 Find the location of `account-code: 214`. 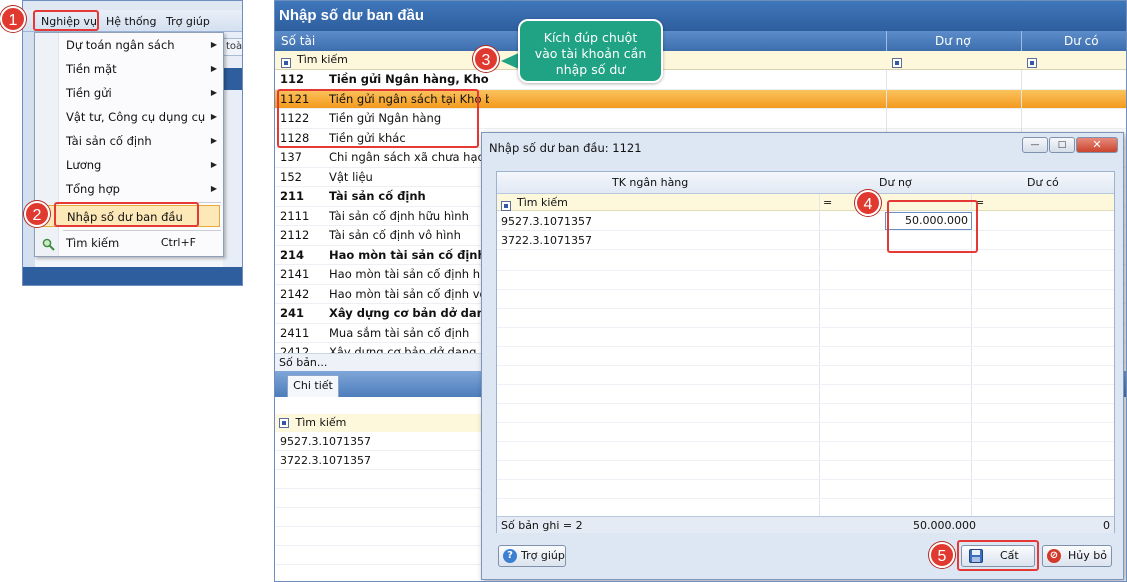

account-code: 214 is located at coordinates (292, 254).